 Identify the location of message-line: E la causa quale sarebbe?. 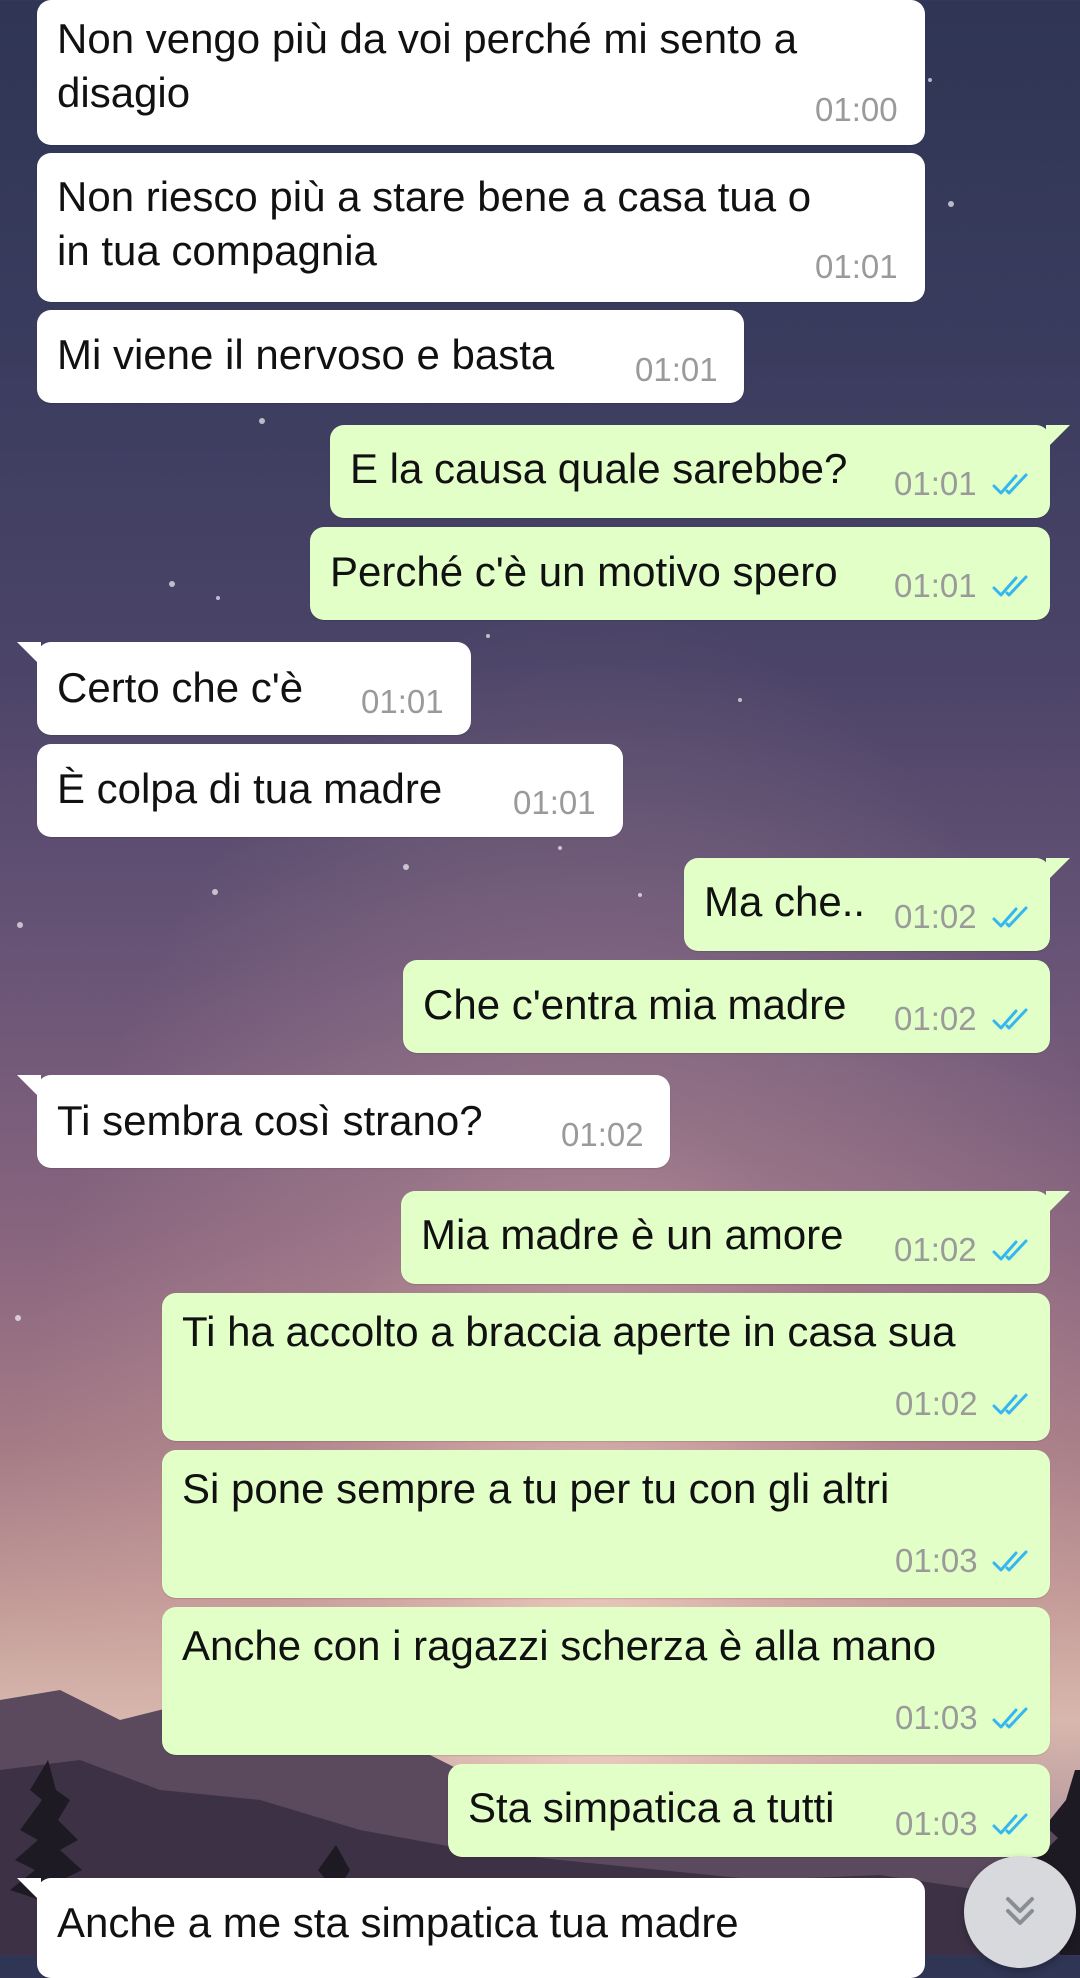
(599, 468).